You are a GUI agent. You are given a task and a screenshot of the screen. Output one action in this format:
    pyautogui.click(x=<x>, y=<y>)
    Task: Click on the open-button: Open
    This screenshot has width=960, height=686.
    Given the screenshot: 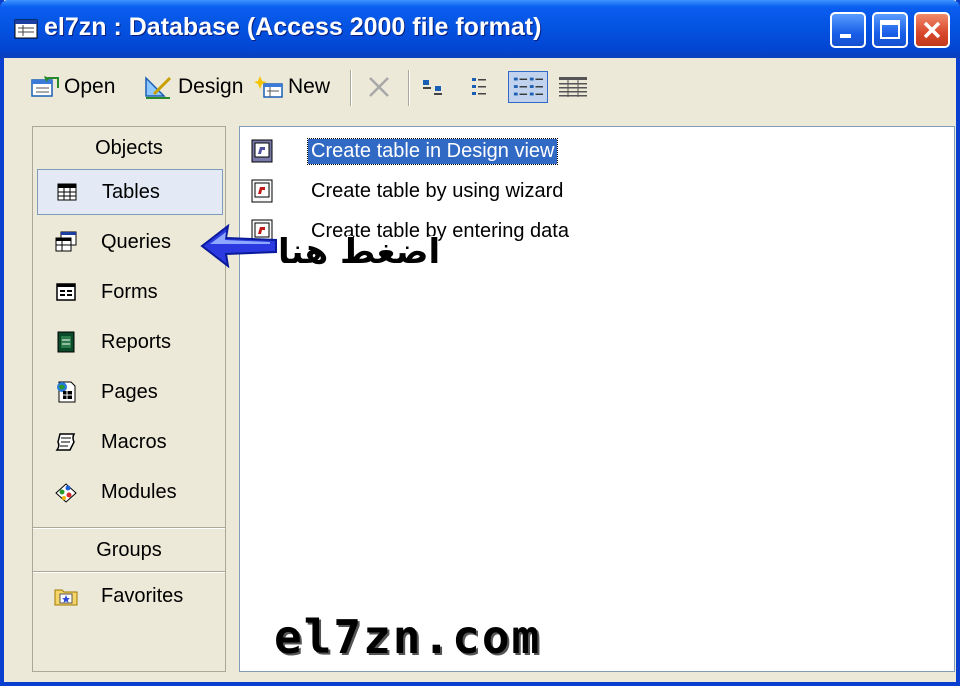 What is the action you would take?
    pyautogui.click(x=72, y=87)
    